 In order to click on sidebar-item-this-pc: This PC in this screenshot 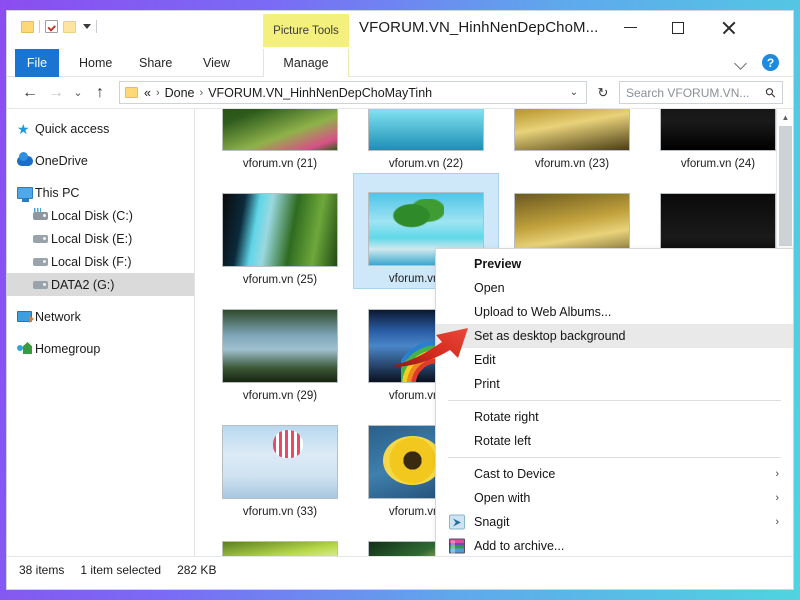, I will do `click(100, 192)`.